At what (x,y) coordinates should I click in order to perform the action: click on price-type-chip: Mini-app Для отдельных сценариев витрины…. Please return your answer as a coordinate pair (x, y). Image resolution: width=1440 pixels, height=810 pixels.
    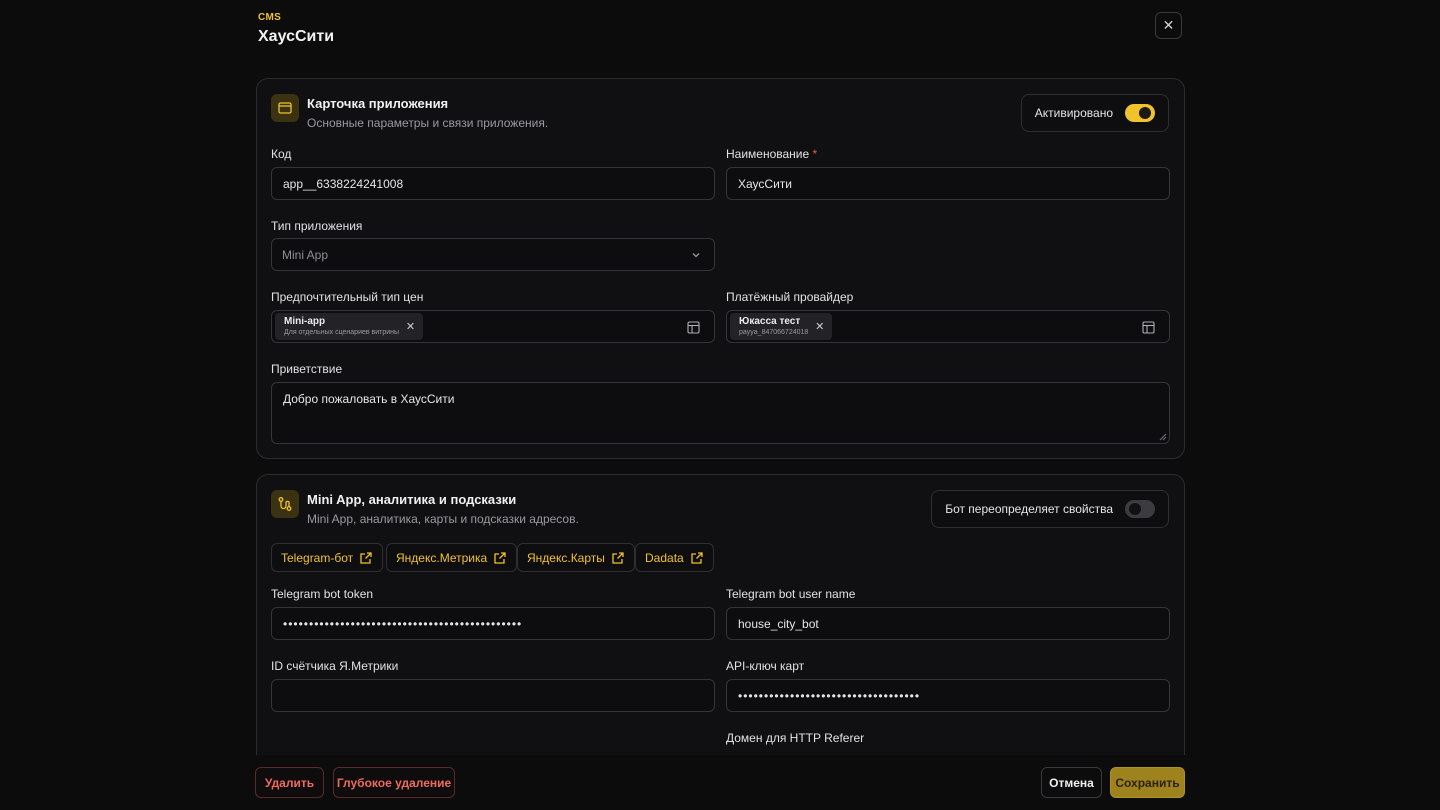
    Looking at the image, I should click on (349, 326).